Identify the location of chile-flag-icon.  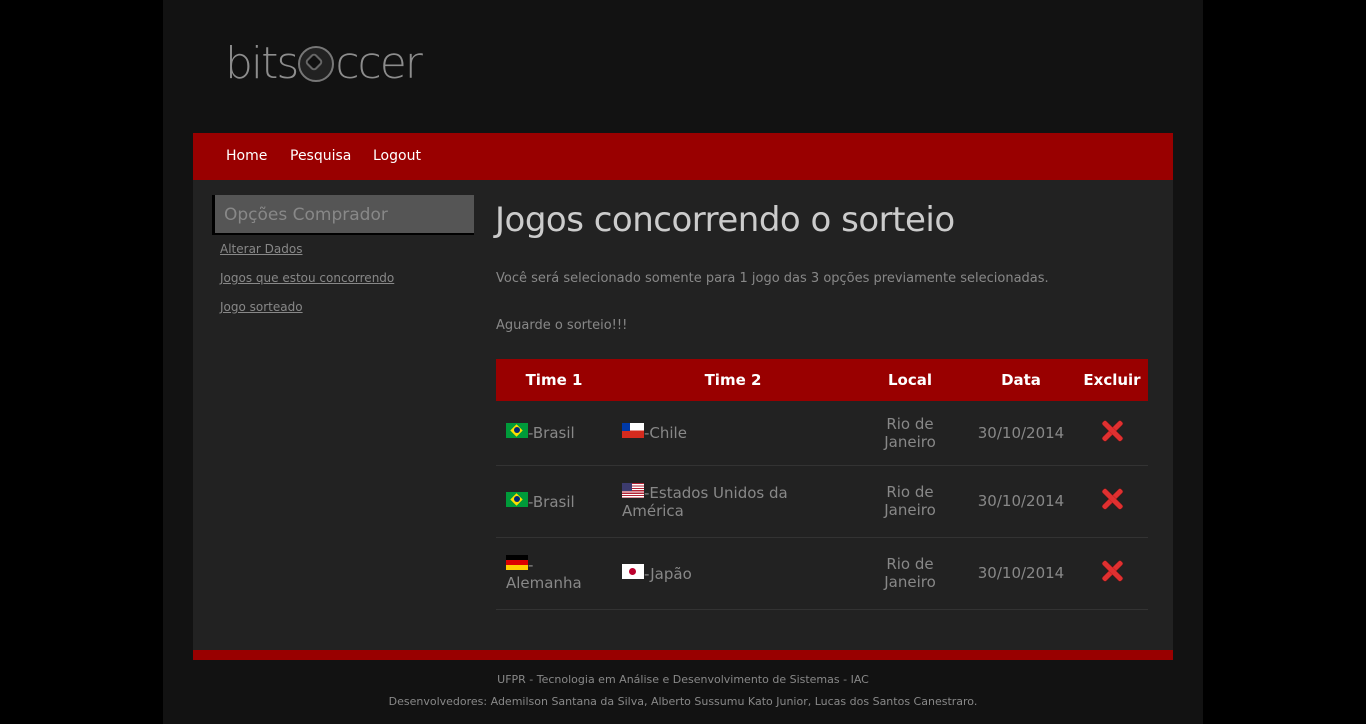
(633, 431).